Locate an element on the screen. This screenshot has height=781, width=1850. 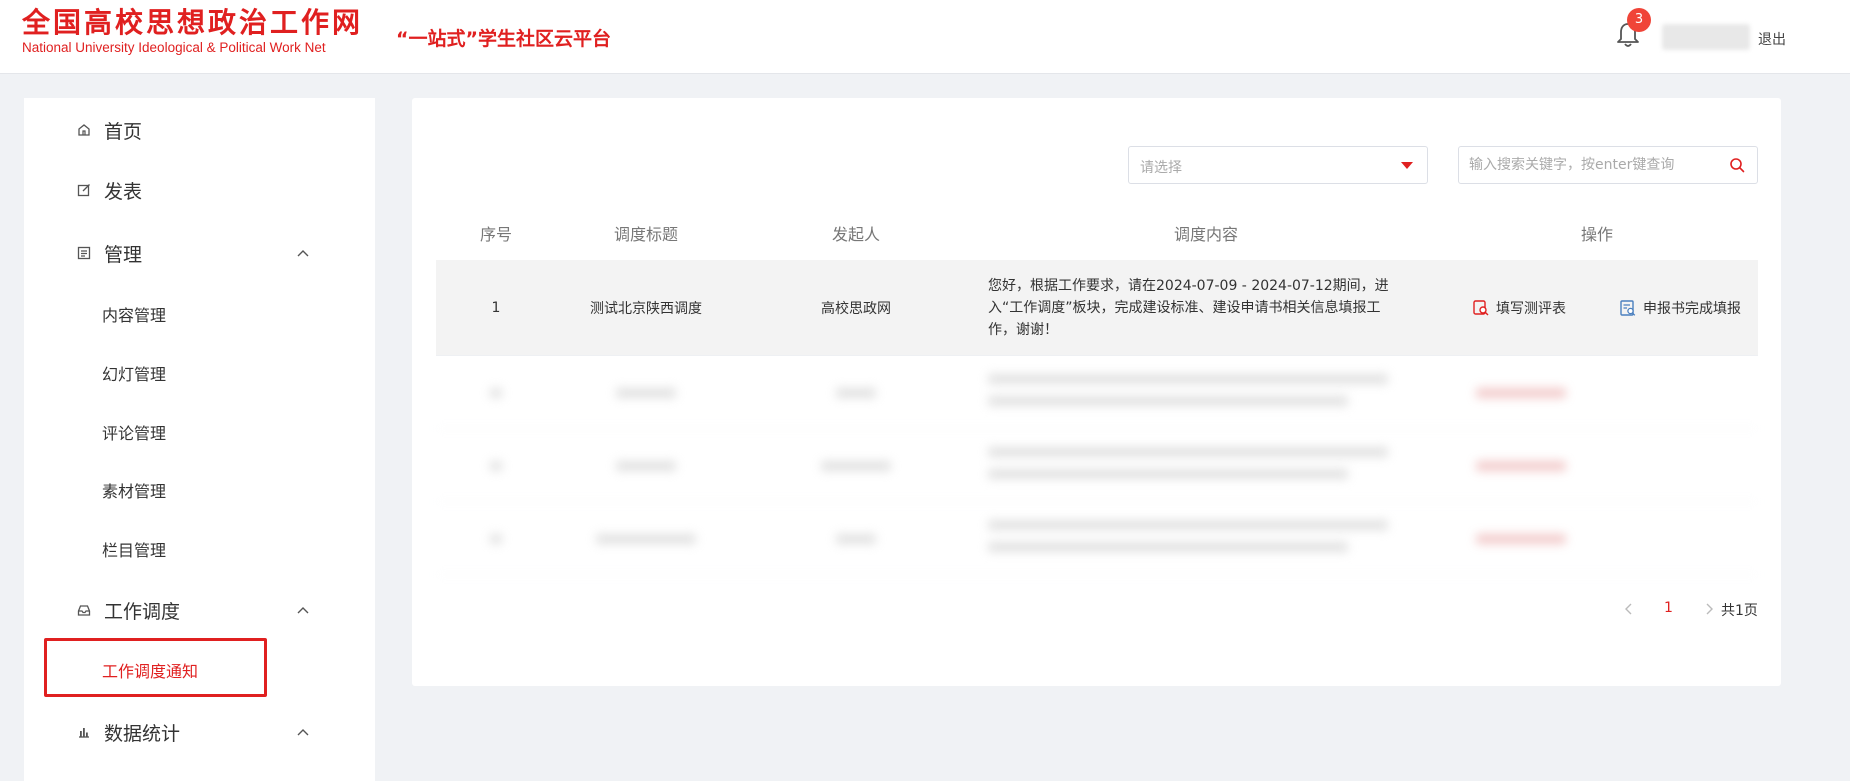
sidebar-item-home: 首页 is located at coordinates (199, 130).